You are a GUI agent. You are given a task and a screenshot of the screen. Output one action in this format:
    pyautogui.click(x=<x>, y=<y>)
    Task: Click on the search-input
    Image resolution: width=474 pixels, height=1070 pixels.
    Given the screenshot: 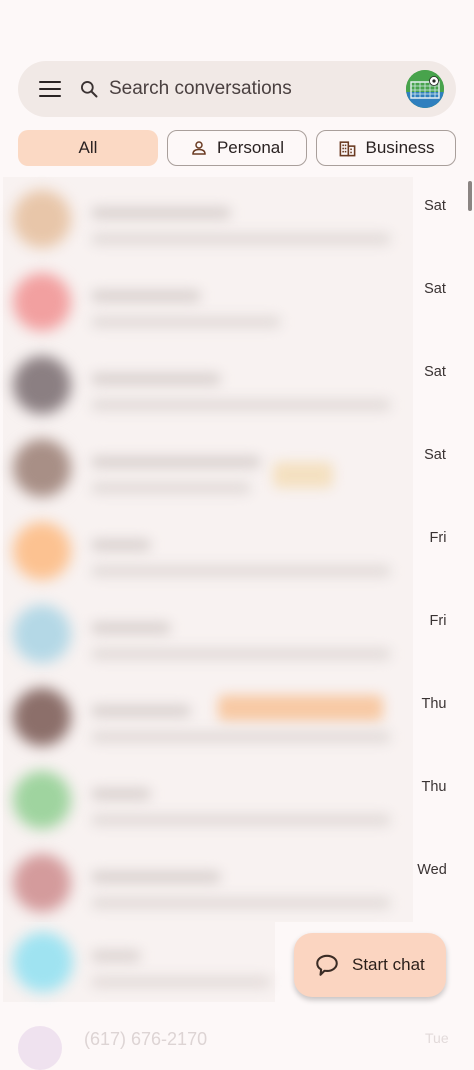 What is the action you would take?
    pyautogui.click(x=256, y=89)
    